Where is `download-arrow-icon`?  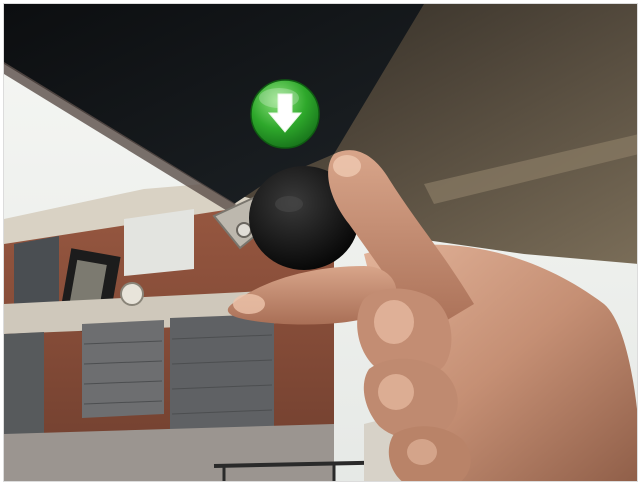
download-arrow-icon is located at coordinates (285, 114).